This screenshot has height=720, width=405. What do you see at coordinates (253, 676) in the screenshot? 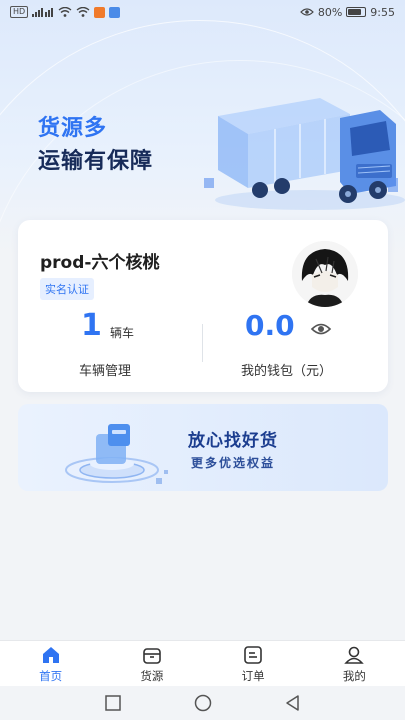
I see `tab-label: 订单` at bounding box center [253, 676].